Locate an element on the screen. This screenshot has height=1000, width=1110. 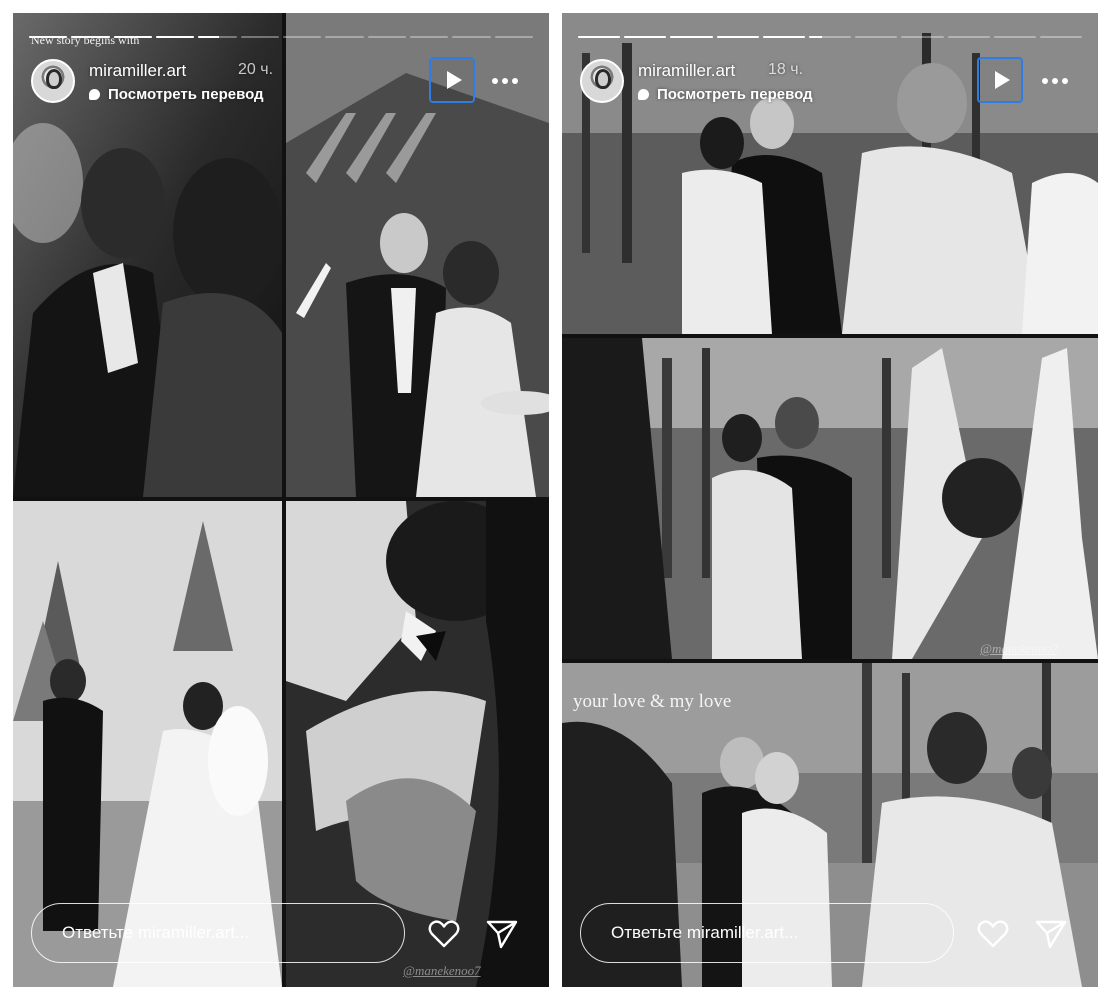
story-progress-bar is located at coordinates (830, 37).